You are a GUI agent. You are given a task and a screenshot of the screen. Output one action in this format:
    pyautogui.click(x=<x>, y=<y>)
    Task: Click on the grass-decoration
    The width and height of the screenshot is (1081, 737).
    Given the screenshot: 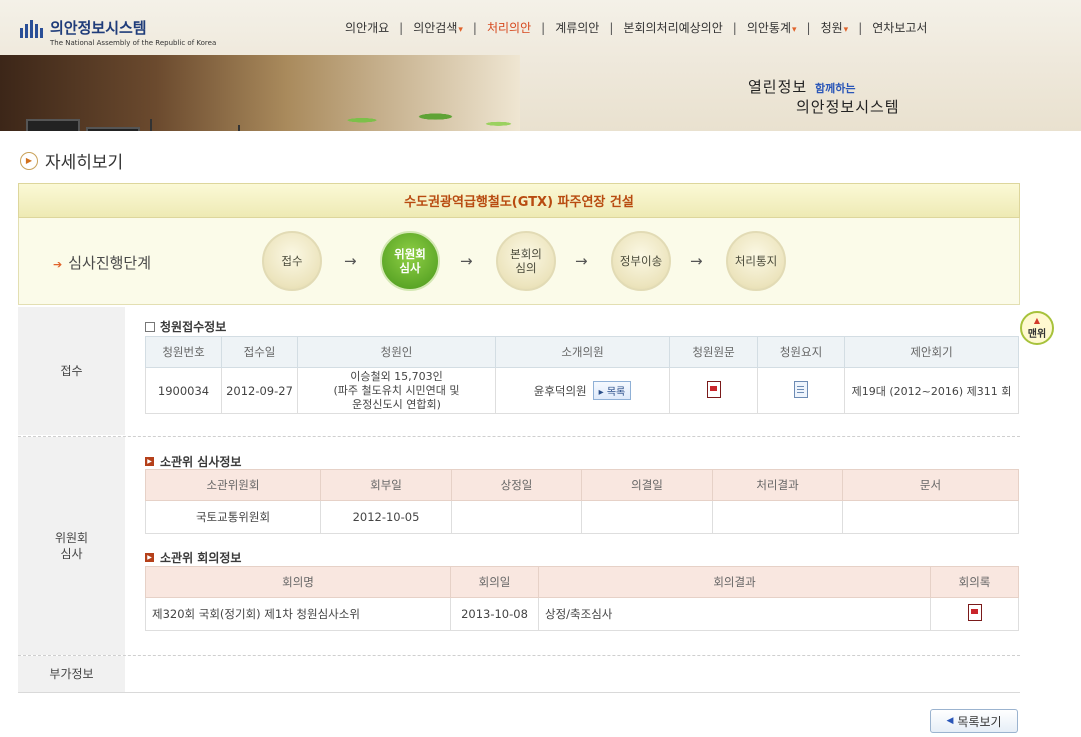 What is the action you would take?
    pyautogui.click(x=425, y=113)
    